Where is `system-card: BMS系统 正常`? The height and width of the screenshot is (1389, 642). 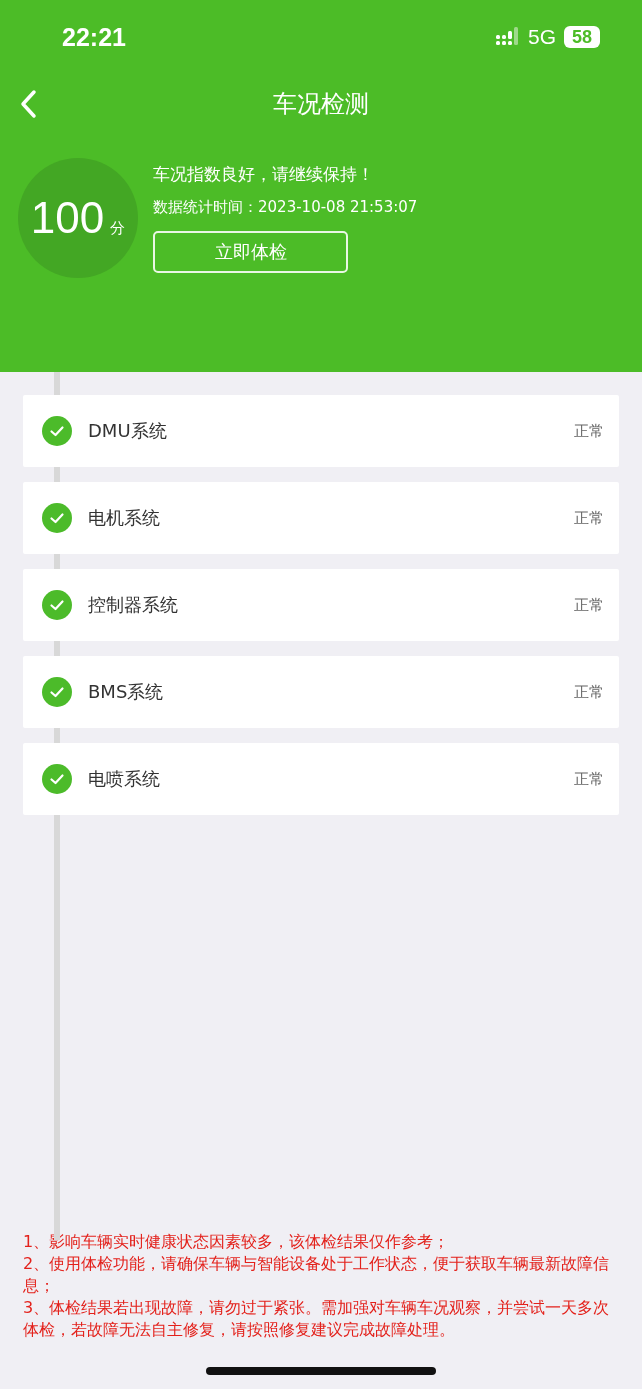 system-card: BMS系统 正常 is located at coordinates (321, 692).